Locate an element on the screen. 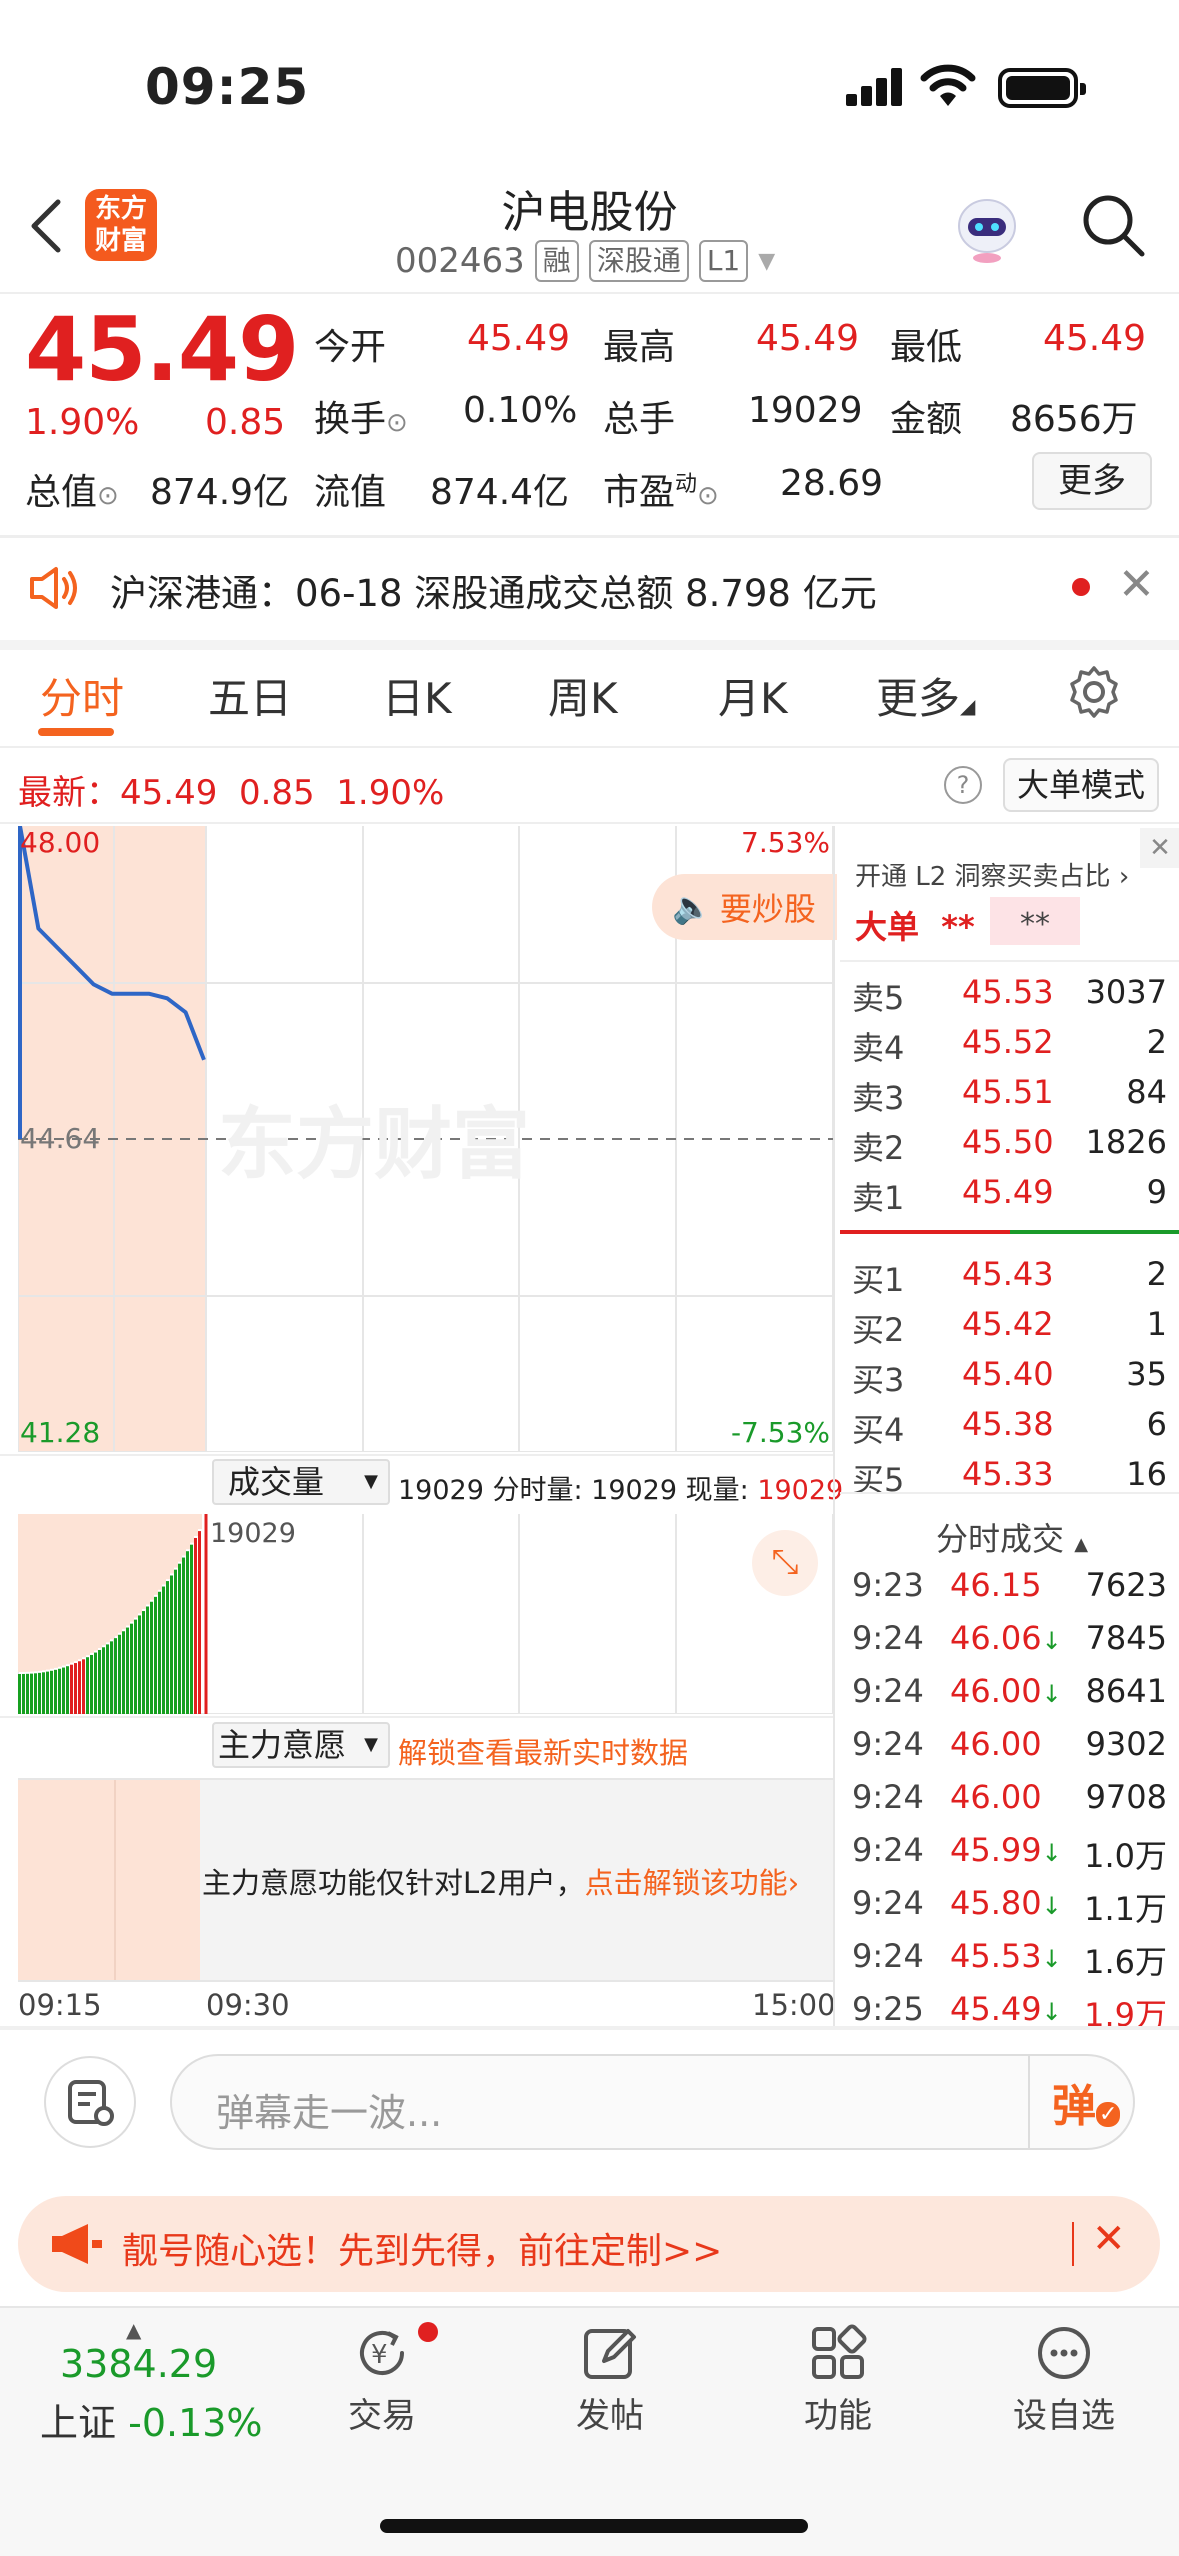  tick-row: 9:24 46.06↓ 7845 is located at coordinates (1009, 1641).